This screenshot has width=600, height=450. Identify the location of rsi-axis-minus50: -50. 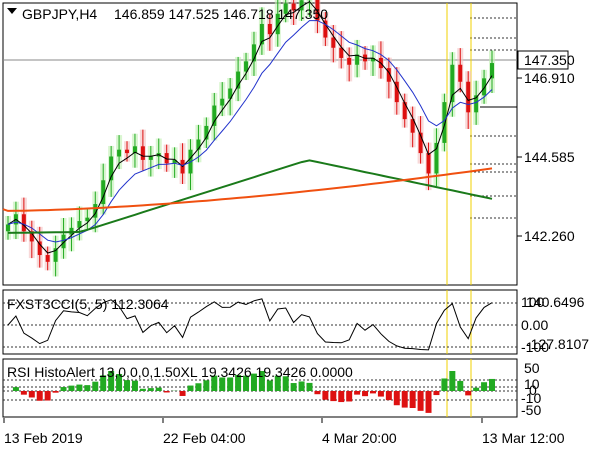
(531, 410).